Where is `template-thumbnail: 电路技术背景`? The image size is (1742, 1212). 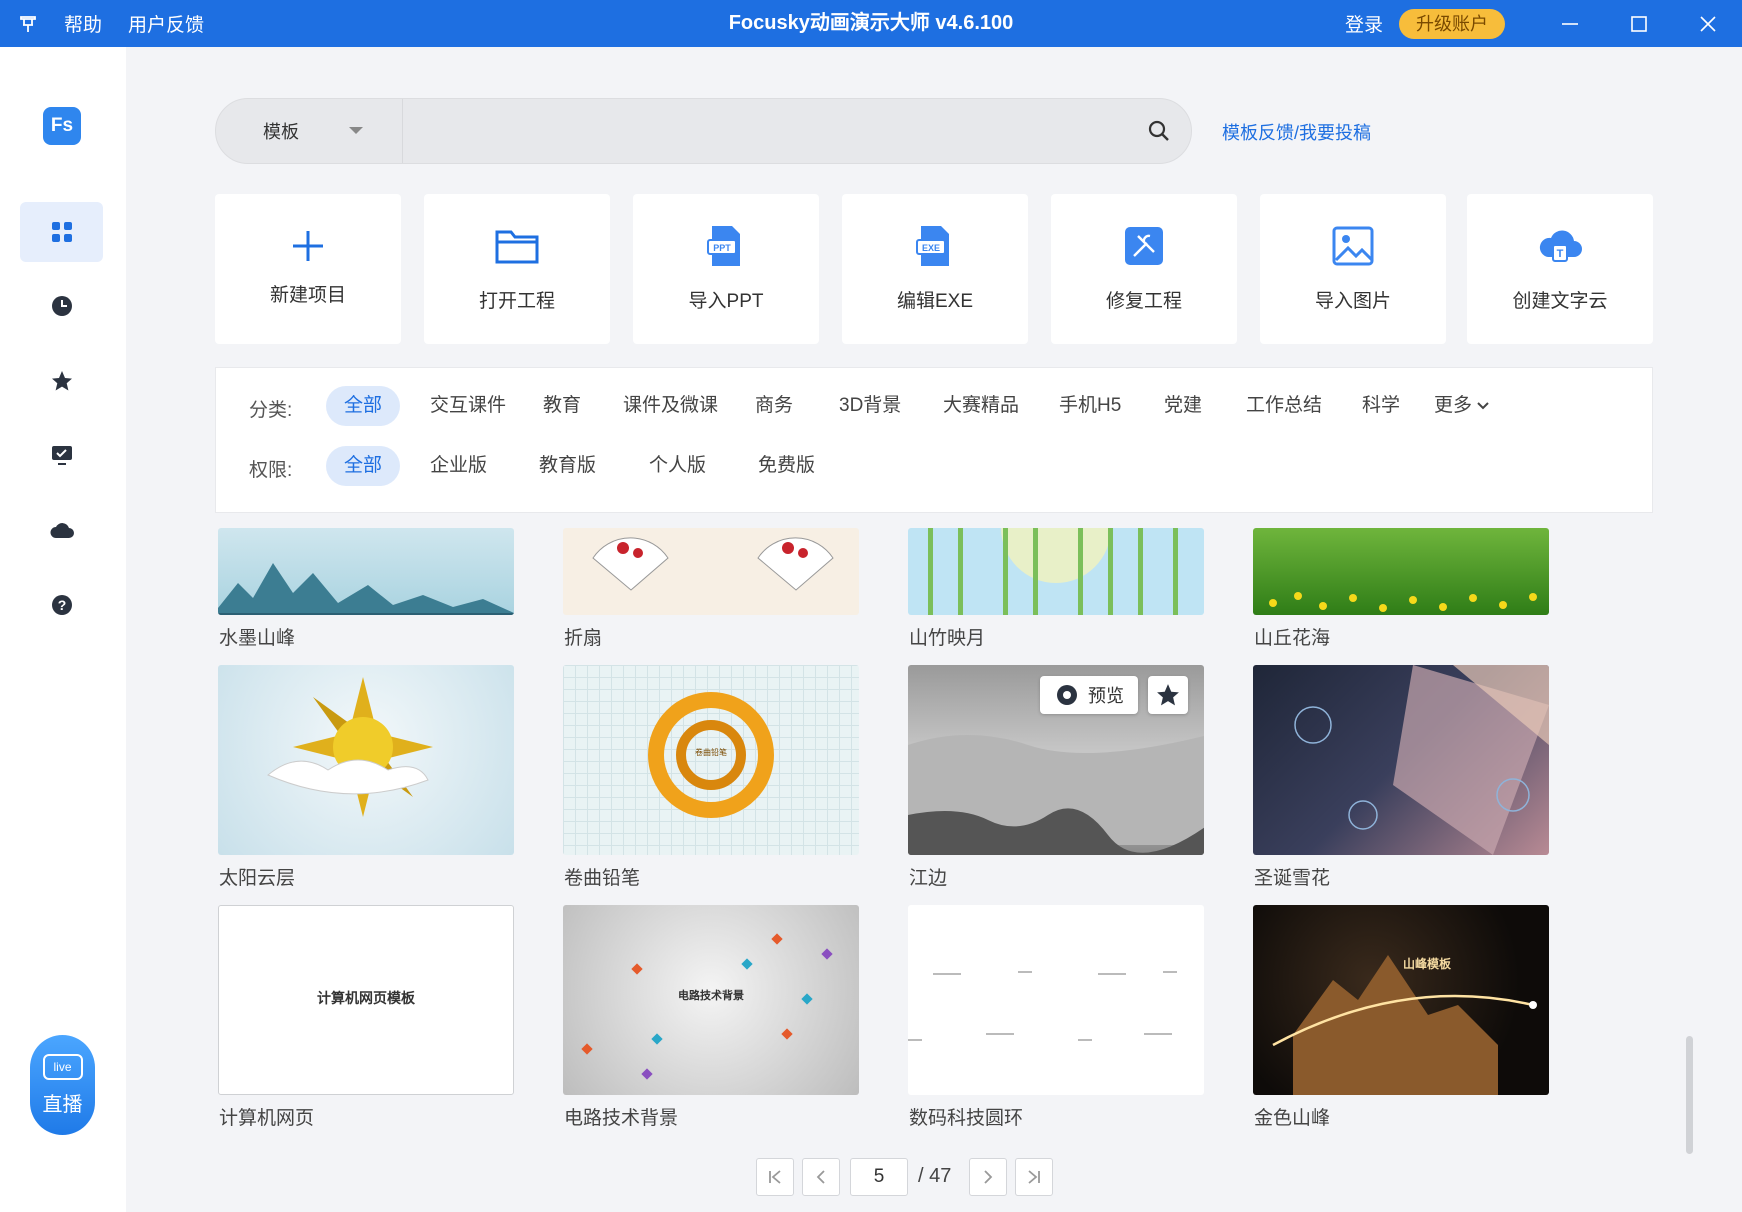 template-thumbnail: 电路技术背景 is located at coordinates (711, 1000).